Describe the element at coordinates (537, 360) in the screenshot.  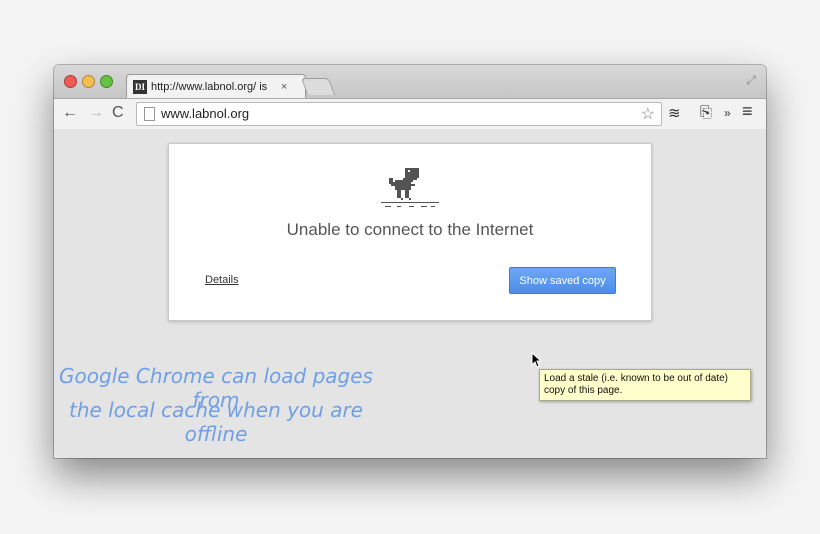
I see `mouse-pointer-icon` at that location.